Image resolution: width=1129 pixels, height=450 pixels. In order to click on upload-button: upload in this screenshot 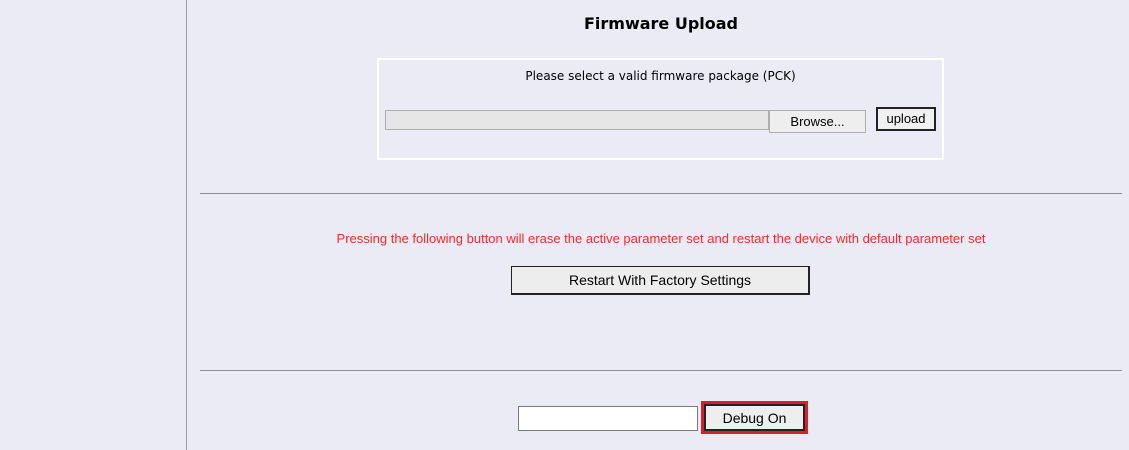, I will do `click(906, 119)`.